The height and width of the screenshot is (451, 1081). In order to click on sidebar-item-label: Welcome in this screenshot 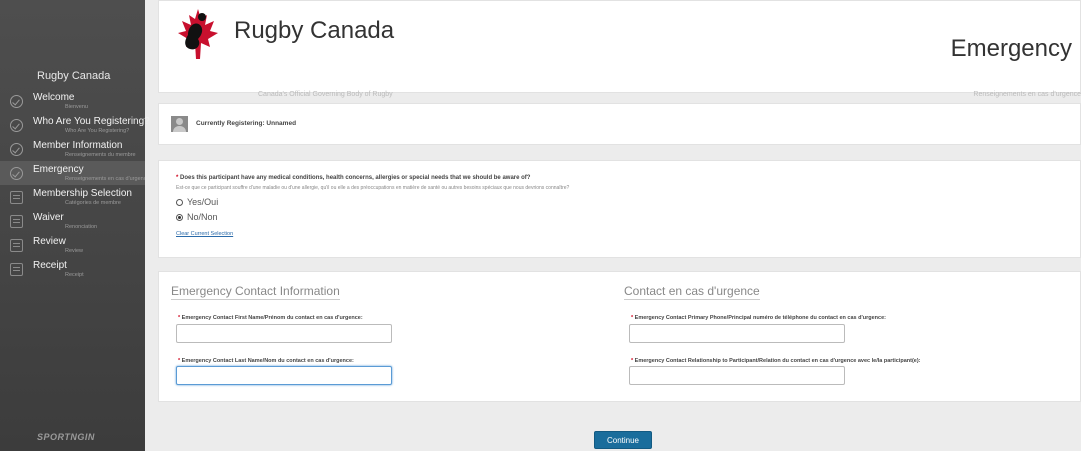, I will do `click(54, 97)`.